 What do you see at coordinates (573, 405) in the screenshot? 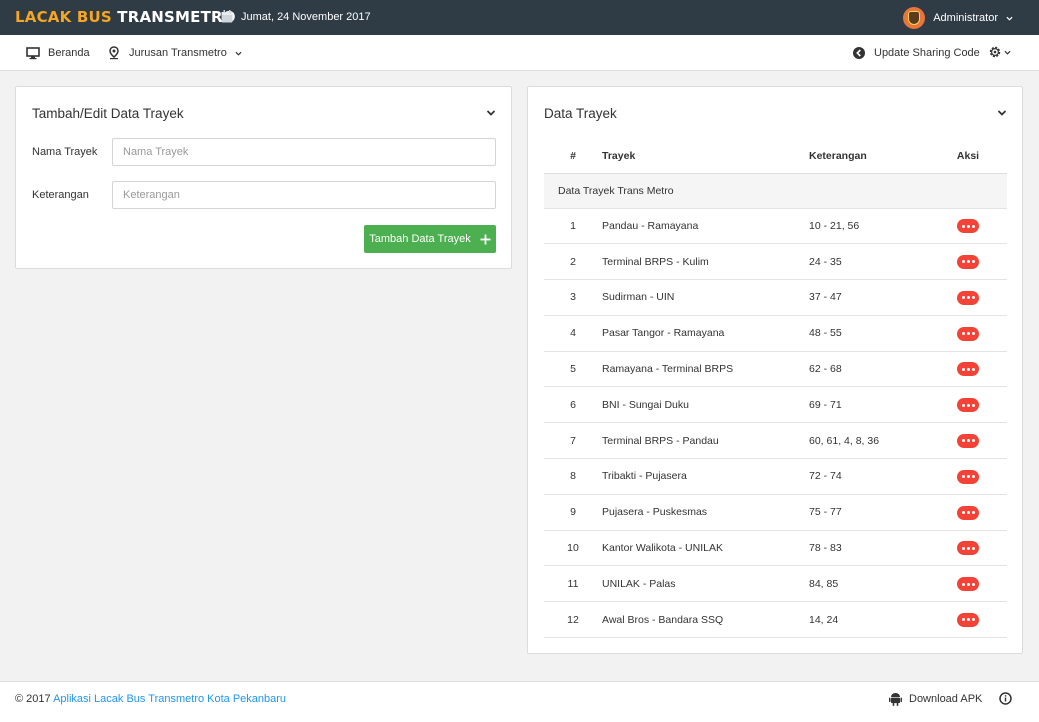
I see `row-no: 6` at bounding box center [573, 405].